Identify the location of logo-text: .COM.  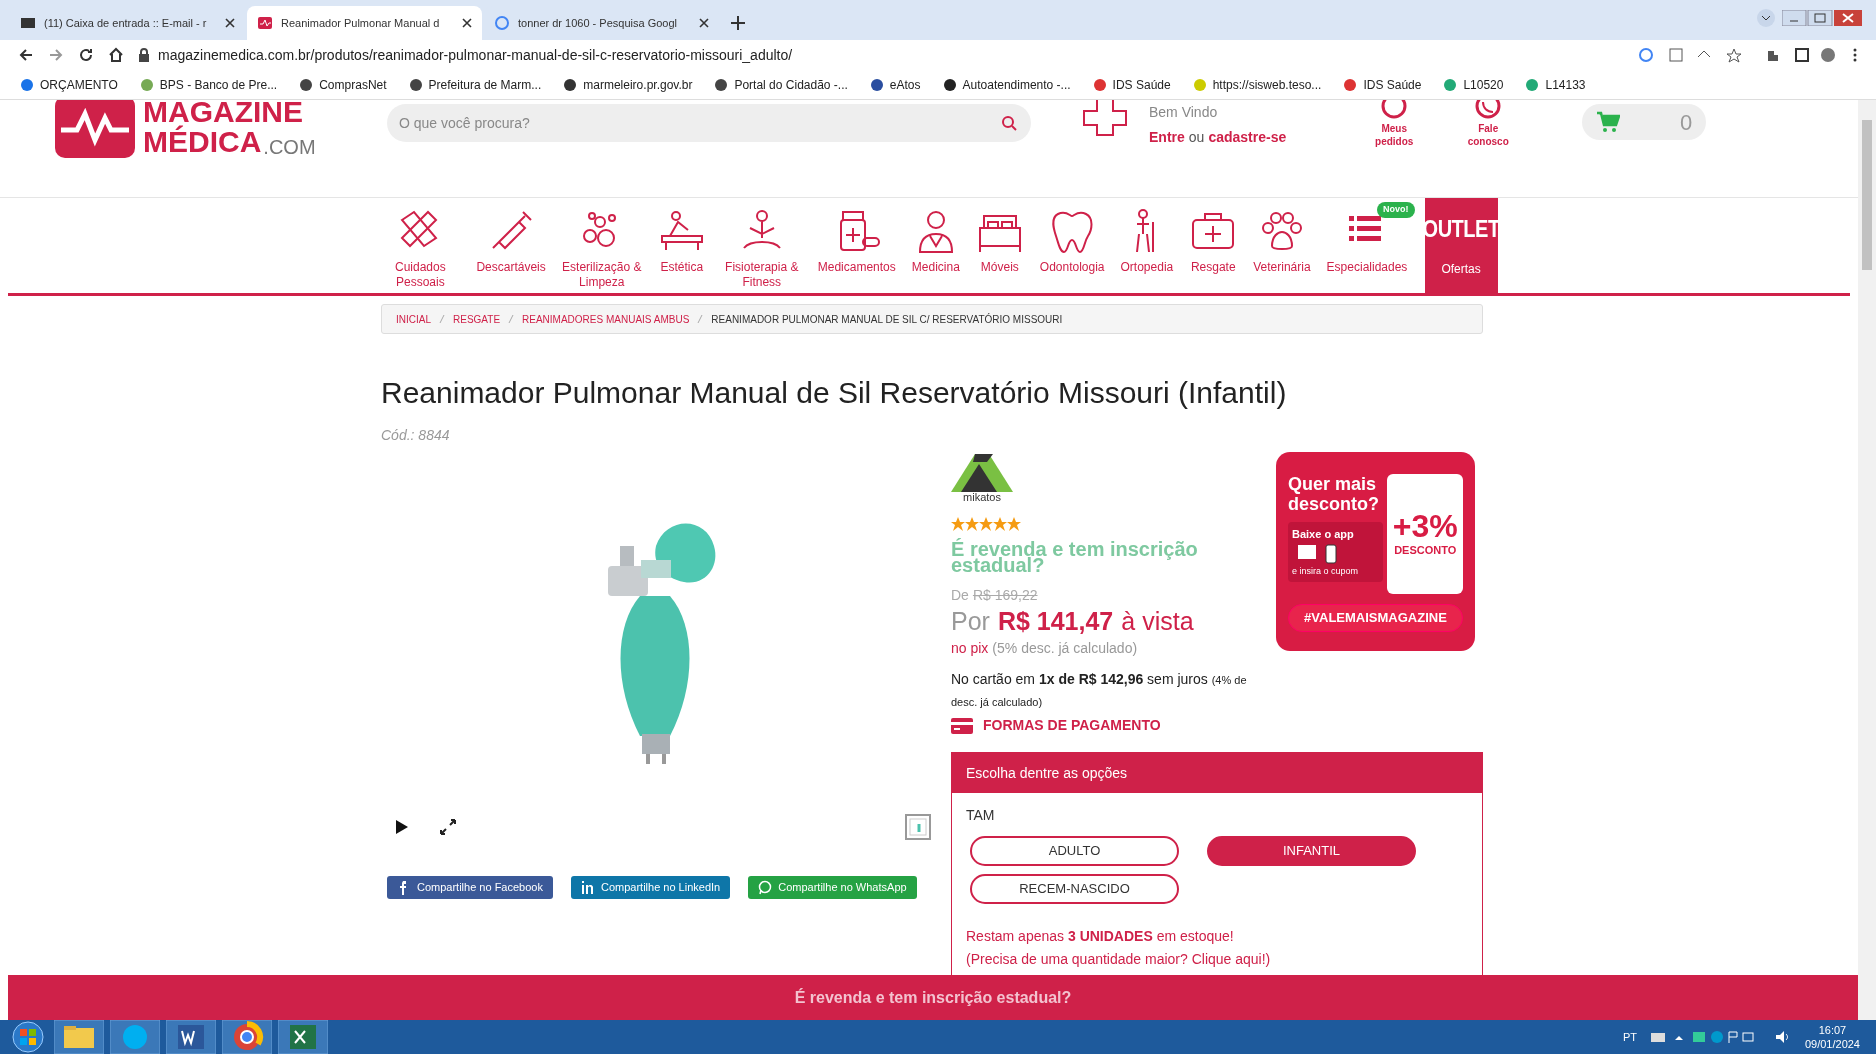
(289, 147).